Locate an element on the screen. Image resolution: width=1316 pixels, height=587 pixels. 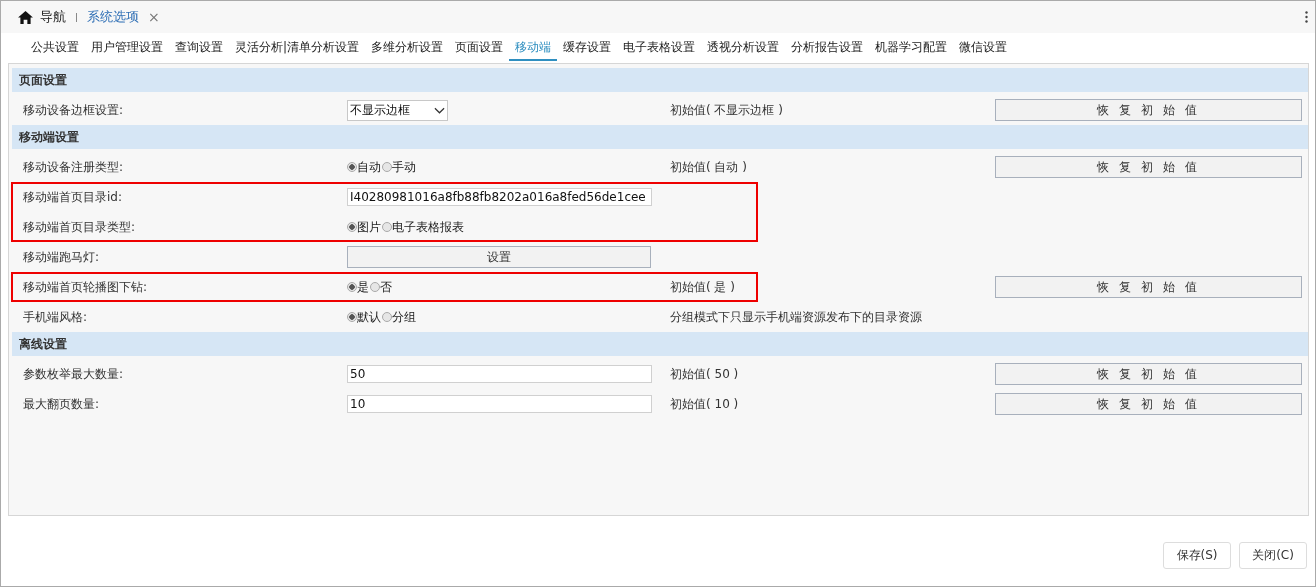
radio-label: 分组 is located at coordinates (404, 317).